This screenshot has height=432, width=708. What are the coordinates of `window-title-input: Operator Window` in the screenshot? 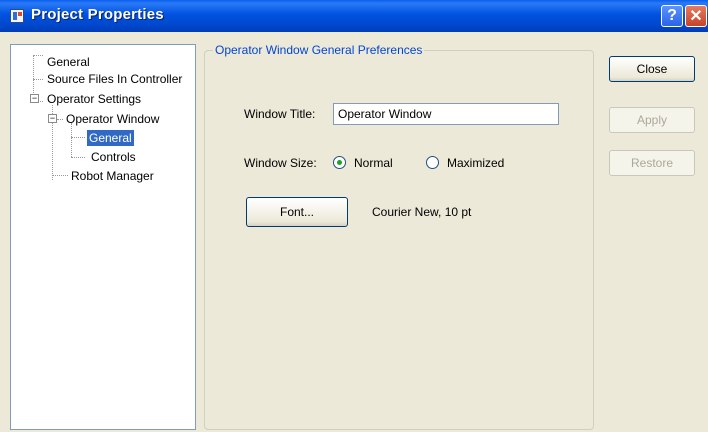 It's located at (446, 114).